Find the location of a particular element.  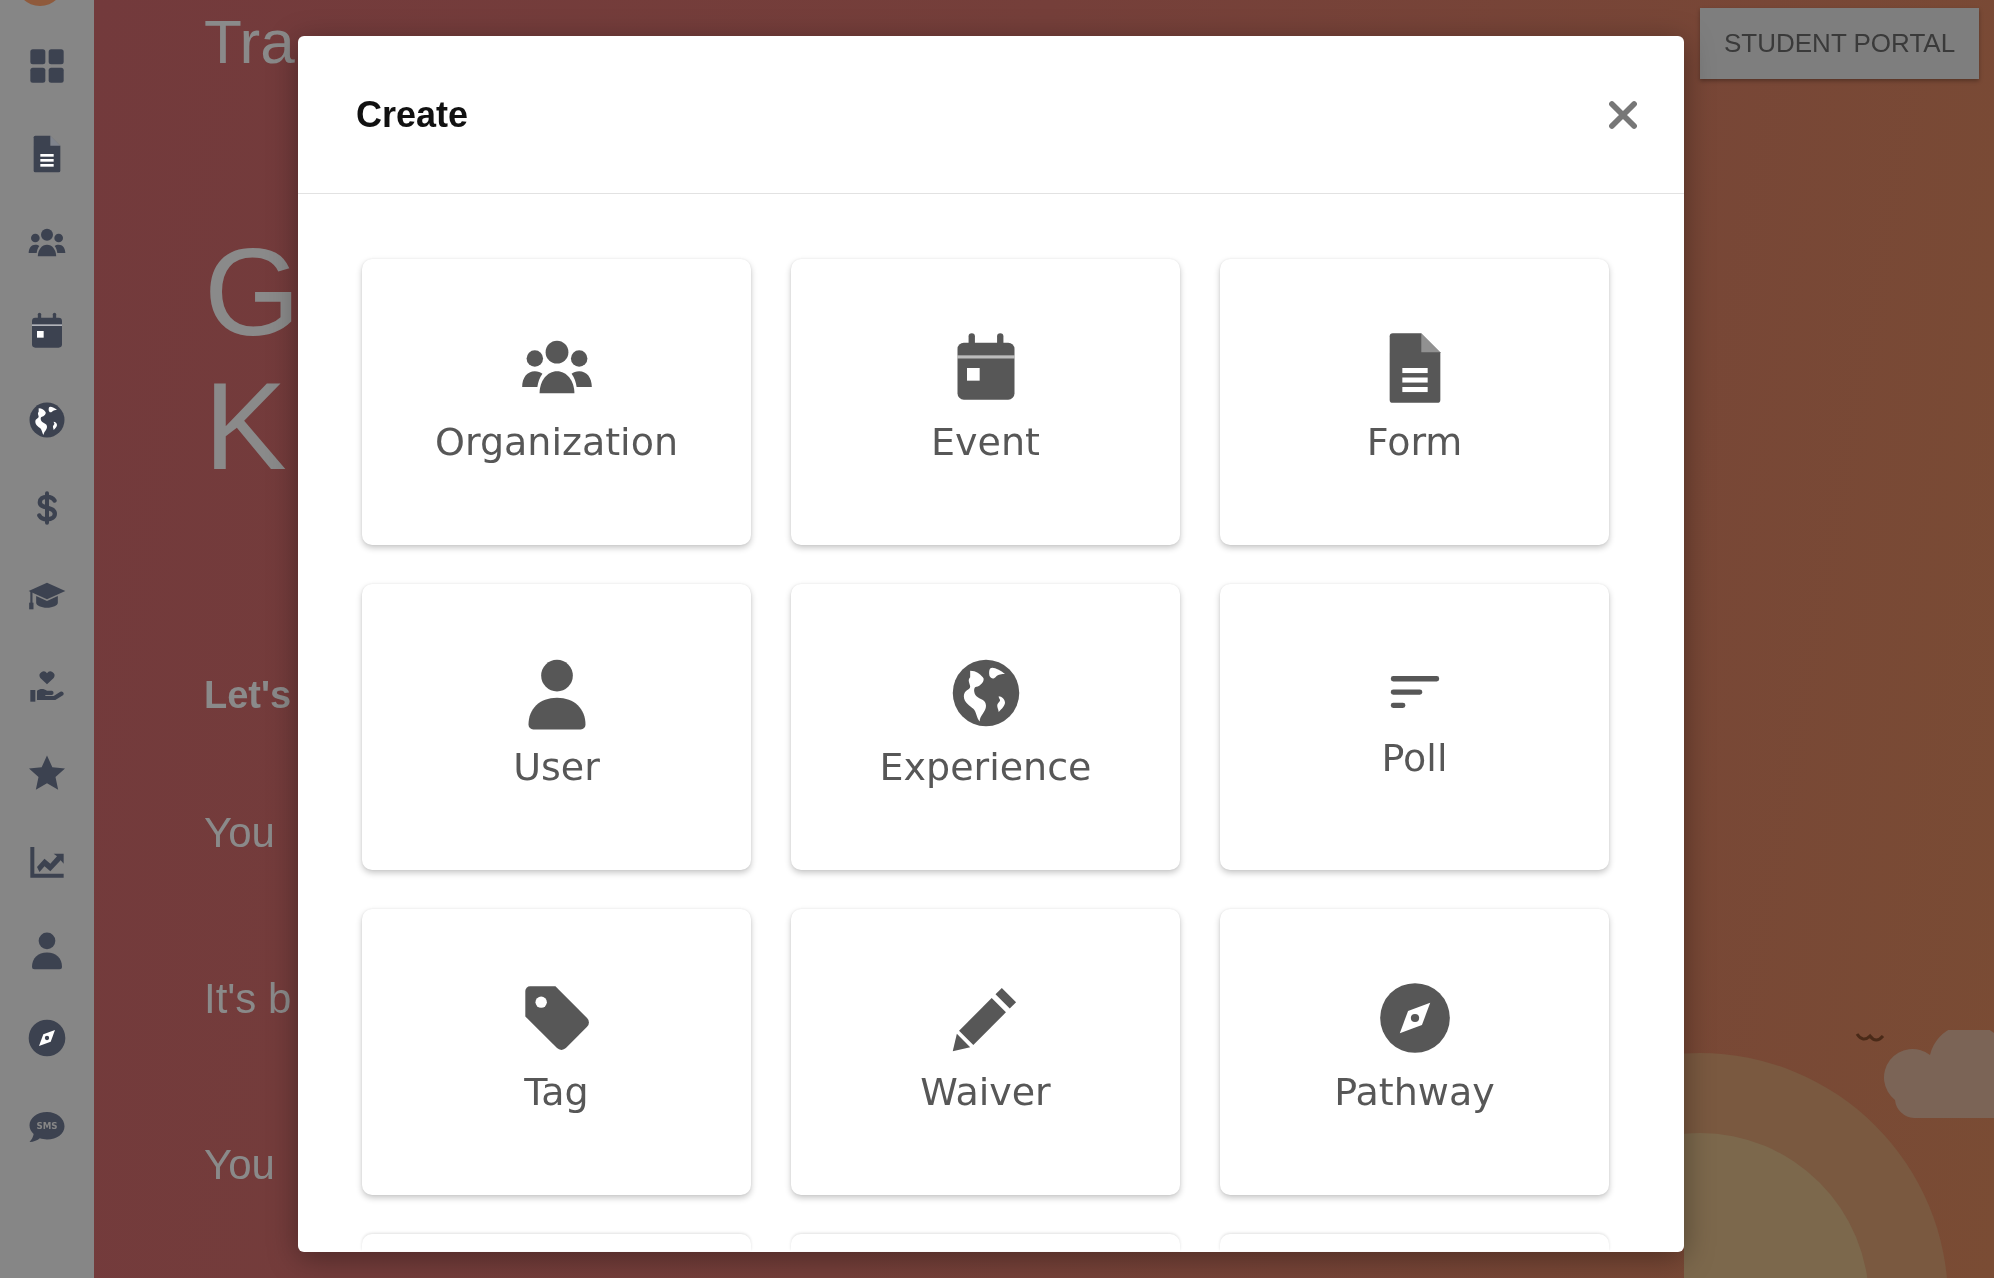

hero-heading-line: G is located at coordinates (253, 293).